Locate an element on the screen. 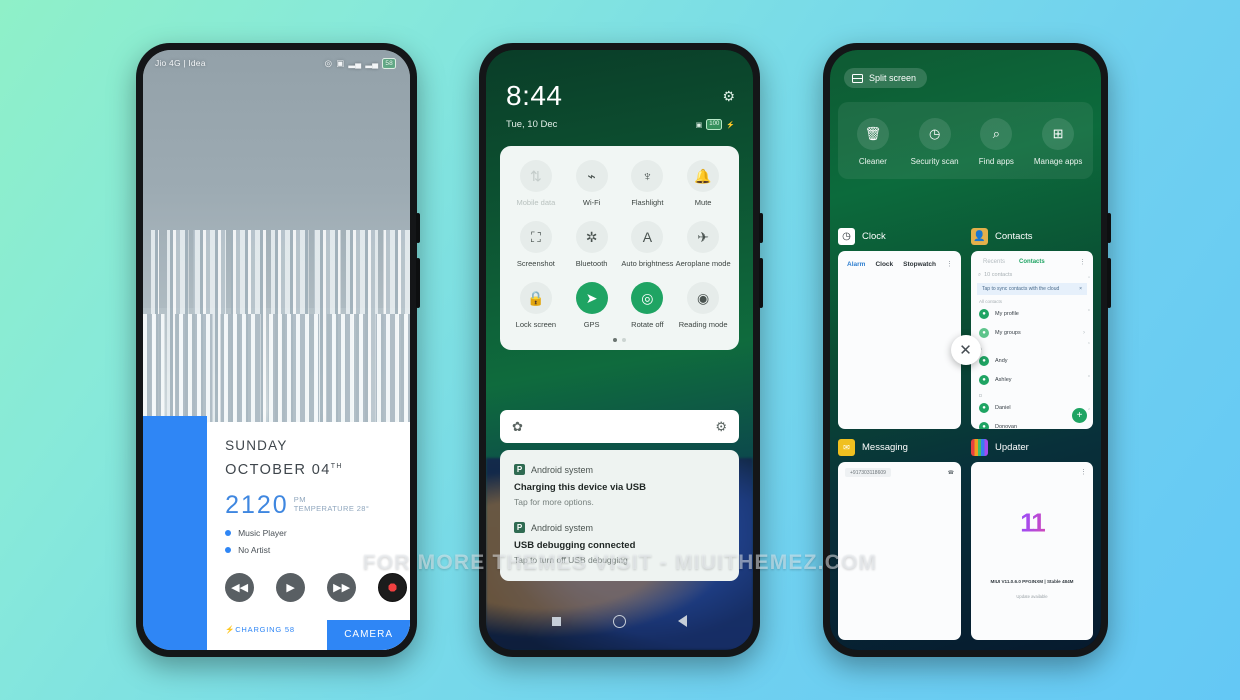 The image size is (1240, 700). avatar: ● is located at coordinates (984, 425).